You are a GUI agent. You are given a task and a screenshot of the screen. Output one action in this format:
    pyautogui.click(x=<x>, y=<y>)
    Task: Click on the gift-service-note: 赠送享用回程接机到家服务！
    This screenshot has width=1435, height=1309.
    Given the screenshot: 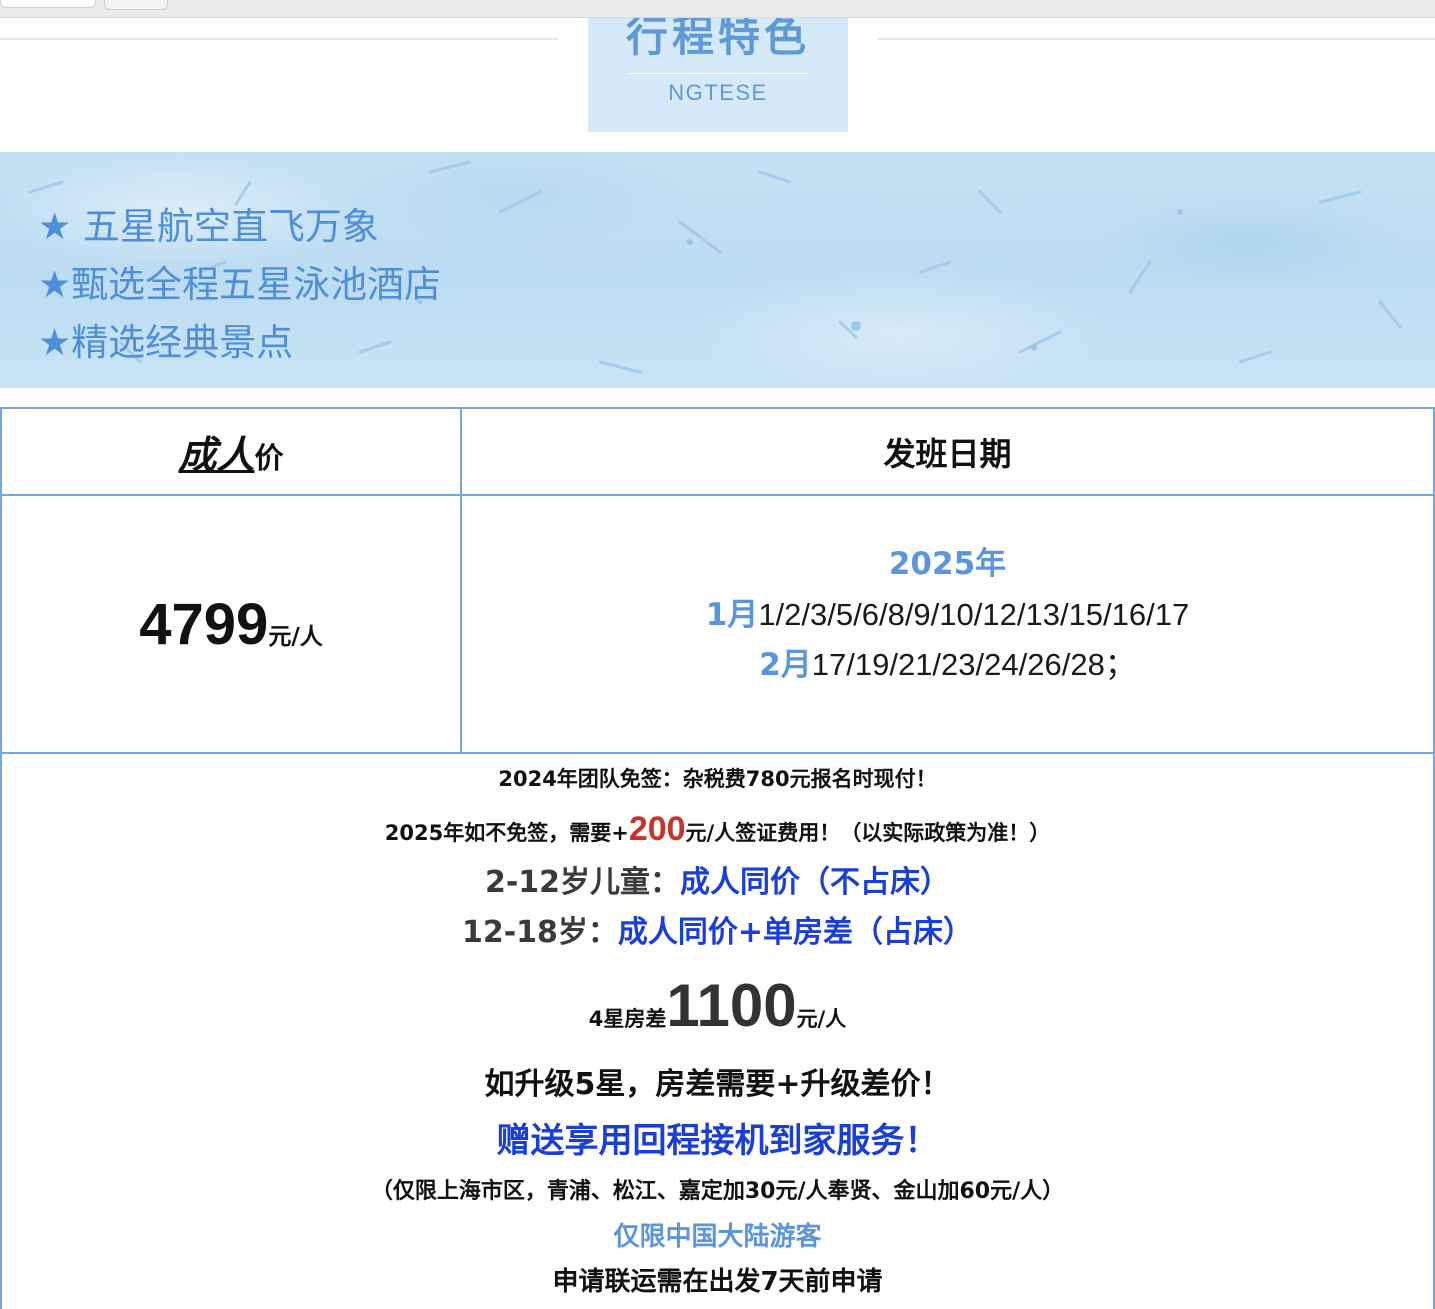 What is the action you would take?
    pyautogui.click(x=717, y=1141)
    